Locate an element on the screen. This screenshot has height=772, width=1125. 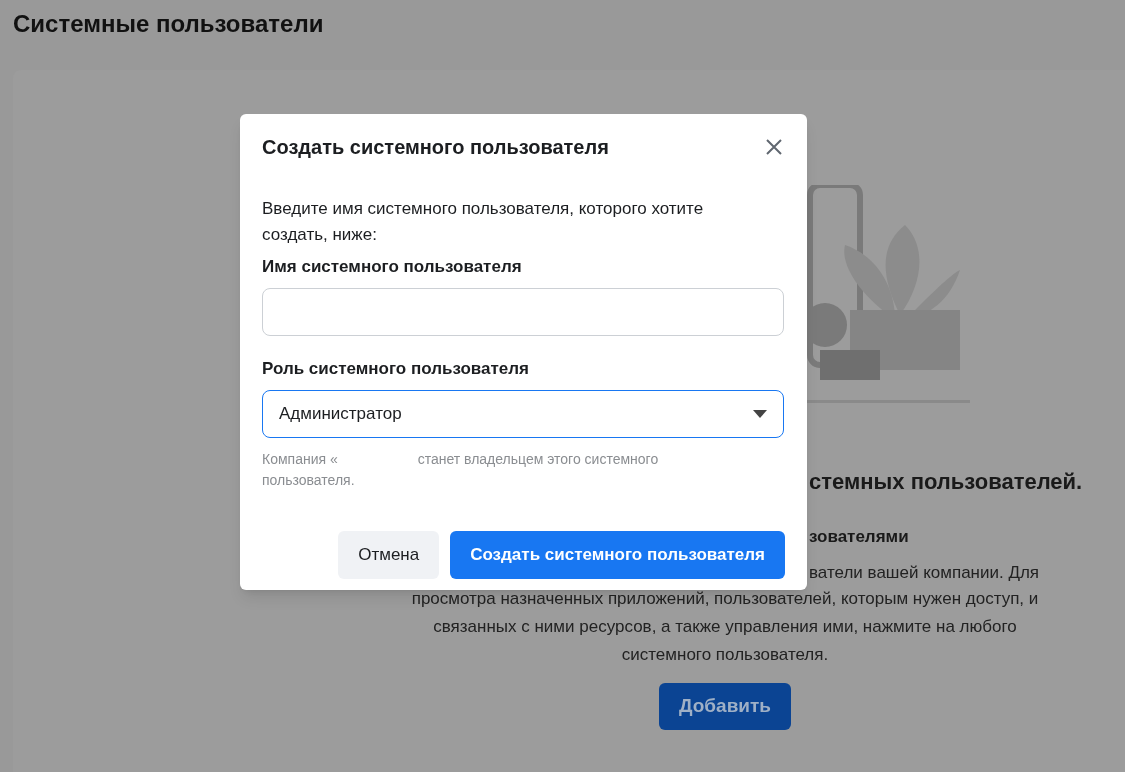
cancel-button: Отмена is located at coordinates (389, 555).